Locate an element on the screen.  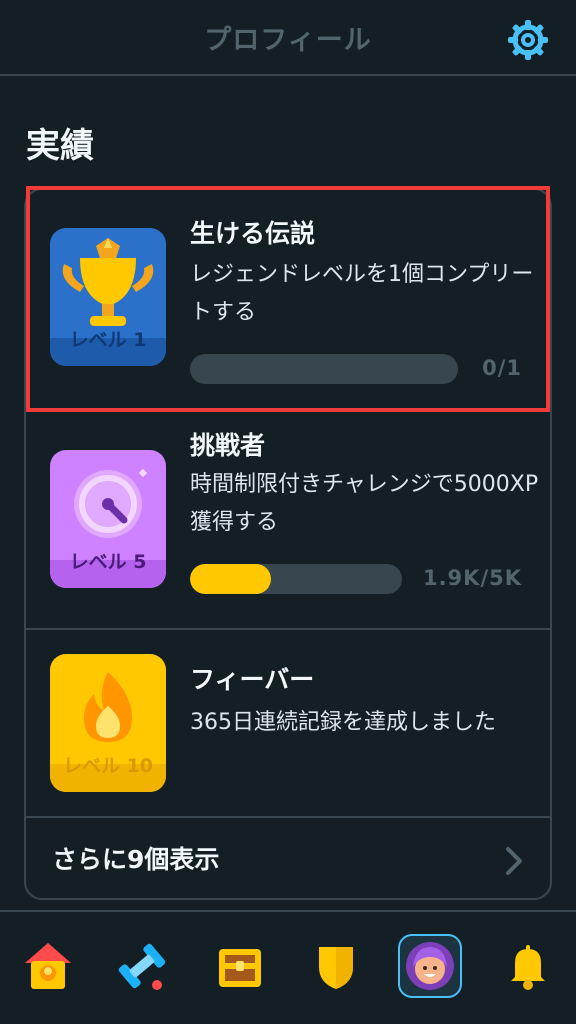
tab-practice is located at coordinates (142, 966).